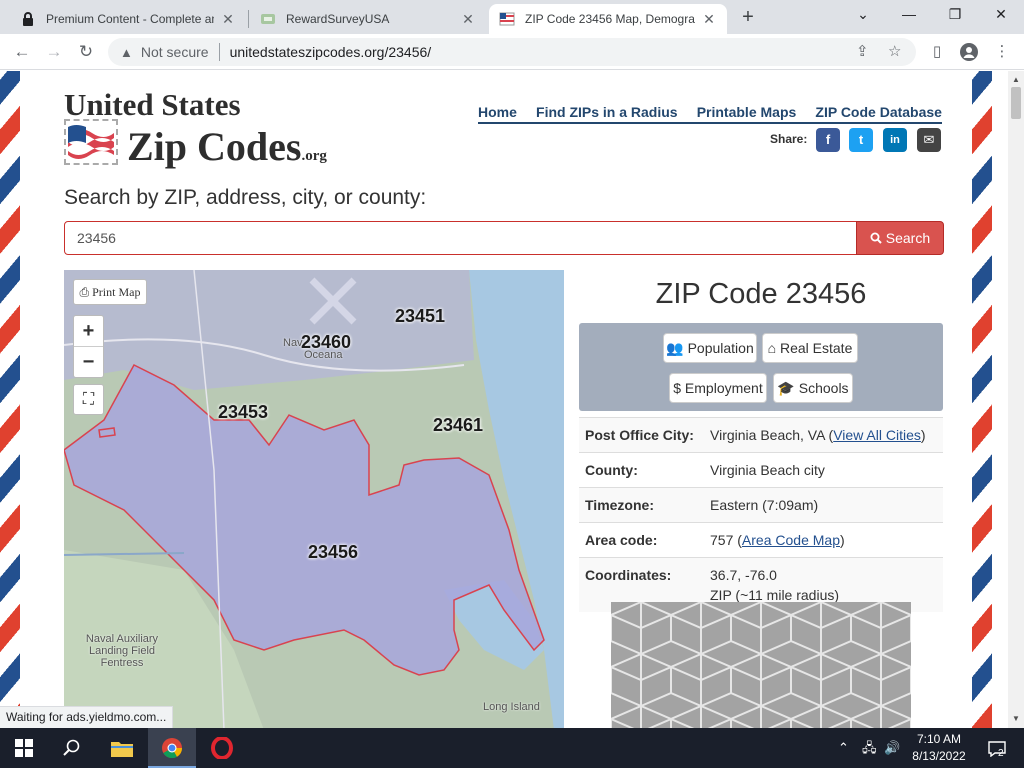 This screenshot has height=768, width=1024. Describe the element at coordinates (791, 540) in the screenshot. I see `area-code-map-link: Area Code Map` at that location.